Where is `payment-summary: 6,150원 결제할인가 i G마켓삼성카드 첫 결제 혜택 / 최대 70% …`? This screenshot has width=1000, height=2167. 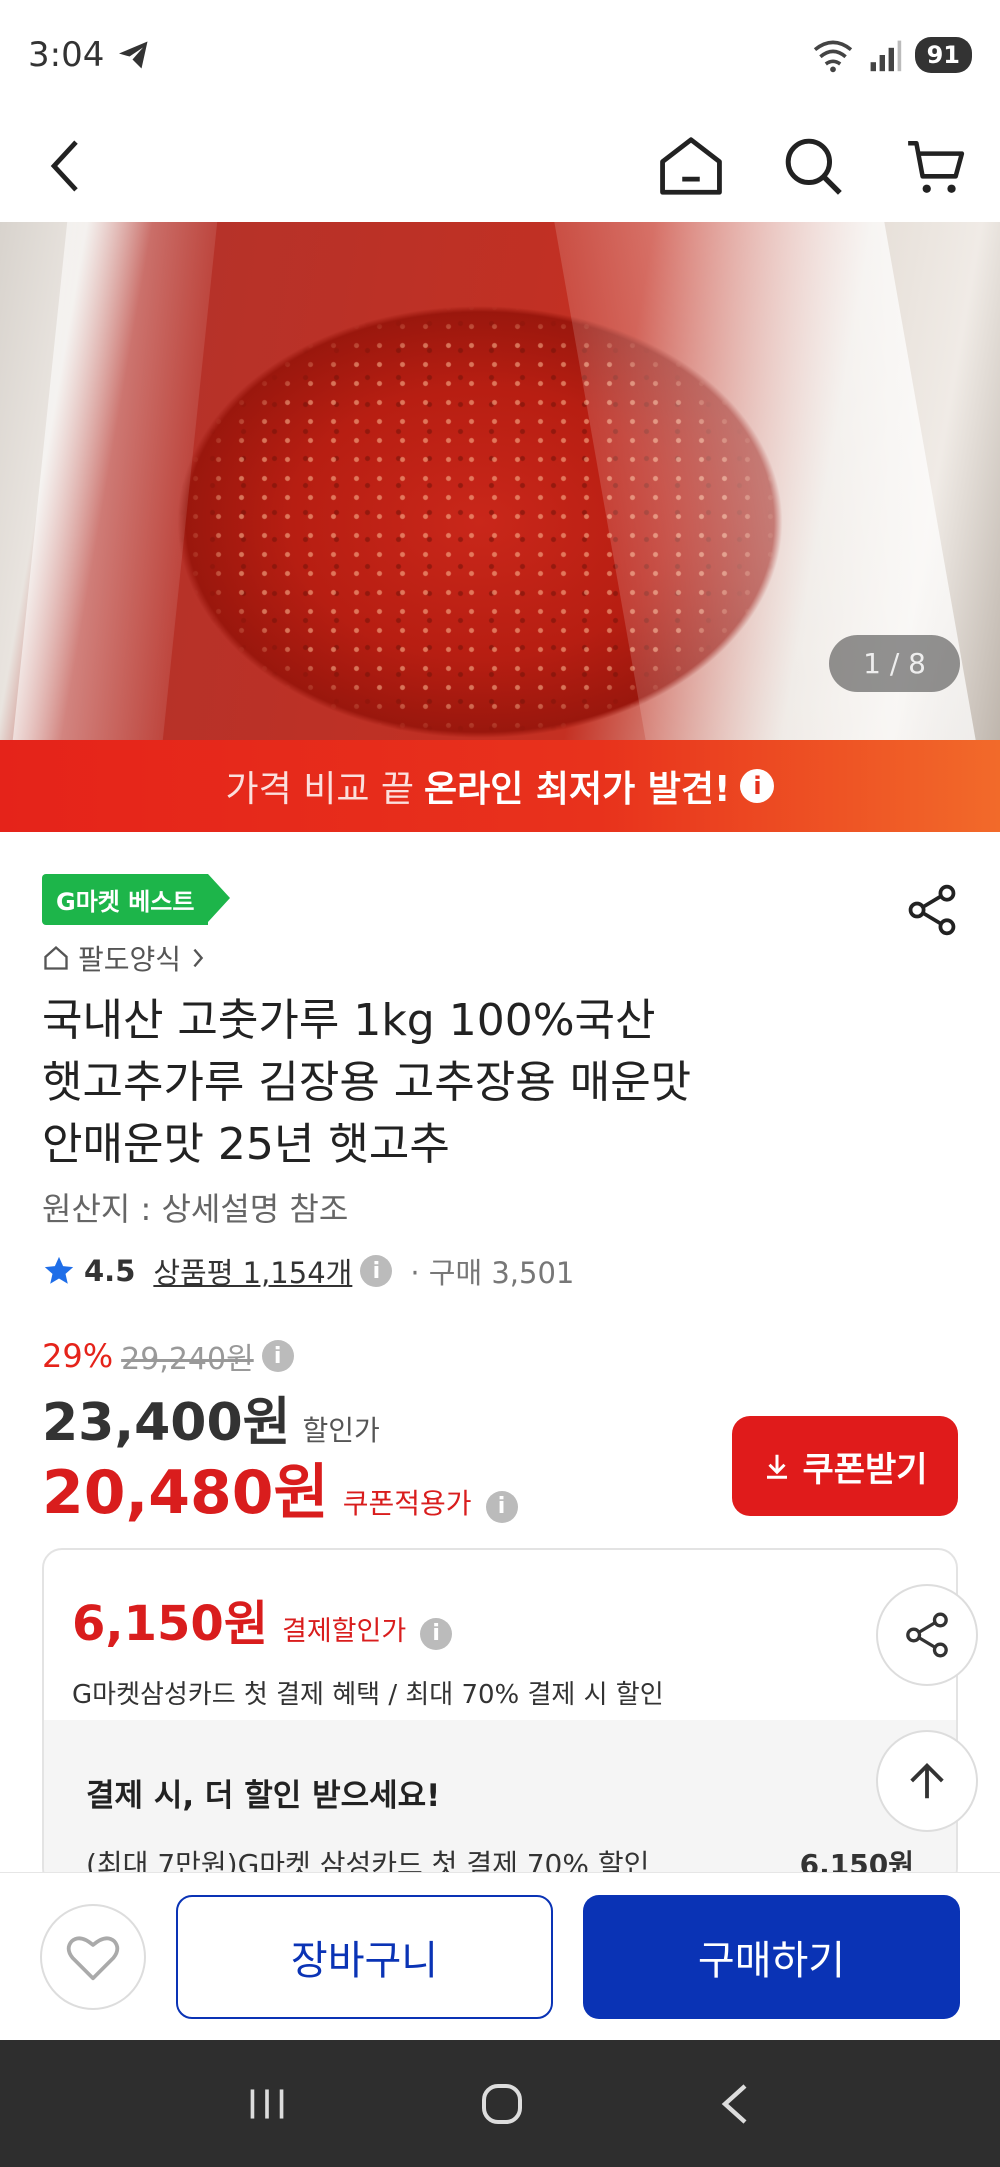
payment-summary: 6,150원 결제할인가 i G마켓삼성카드 첫 결제 혜택 / 최대 70% … is located at coordinates (500, 1635).